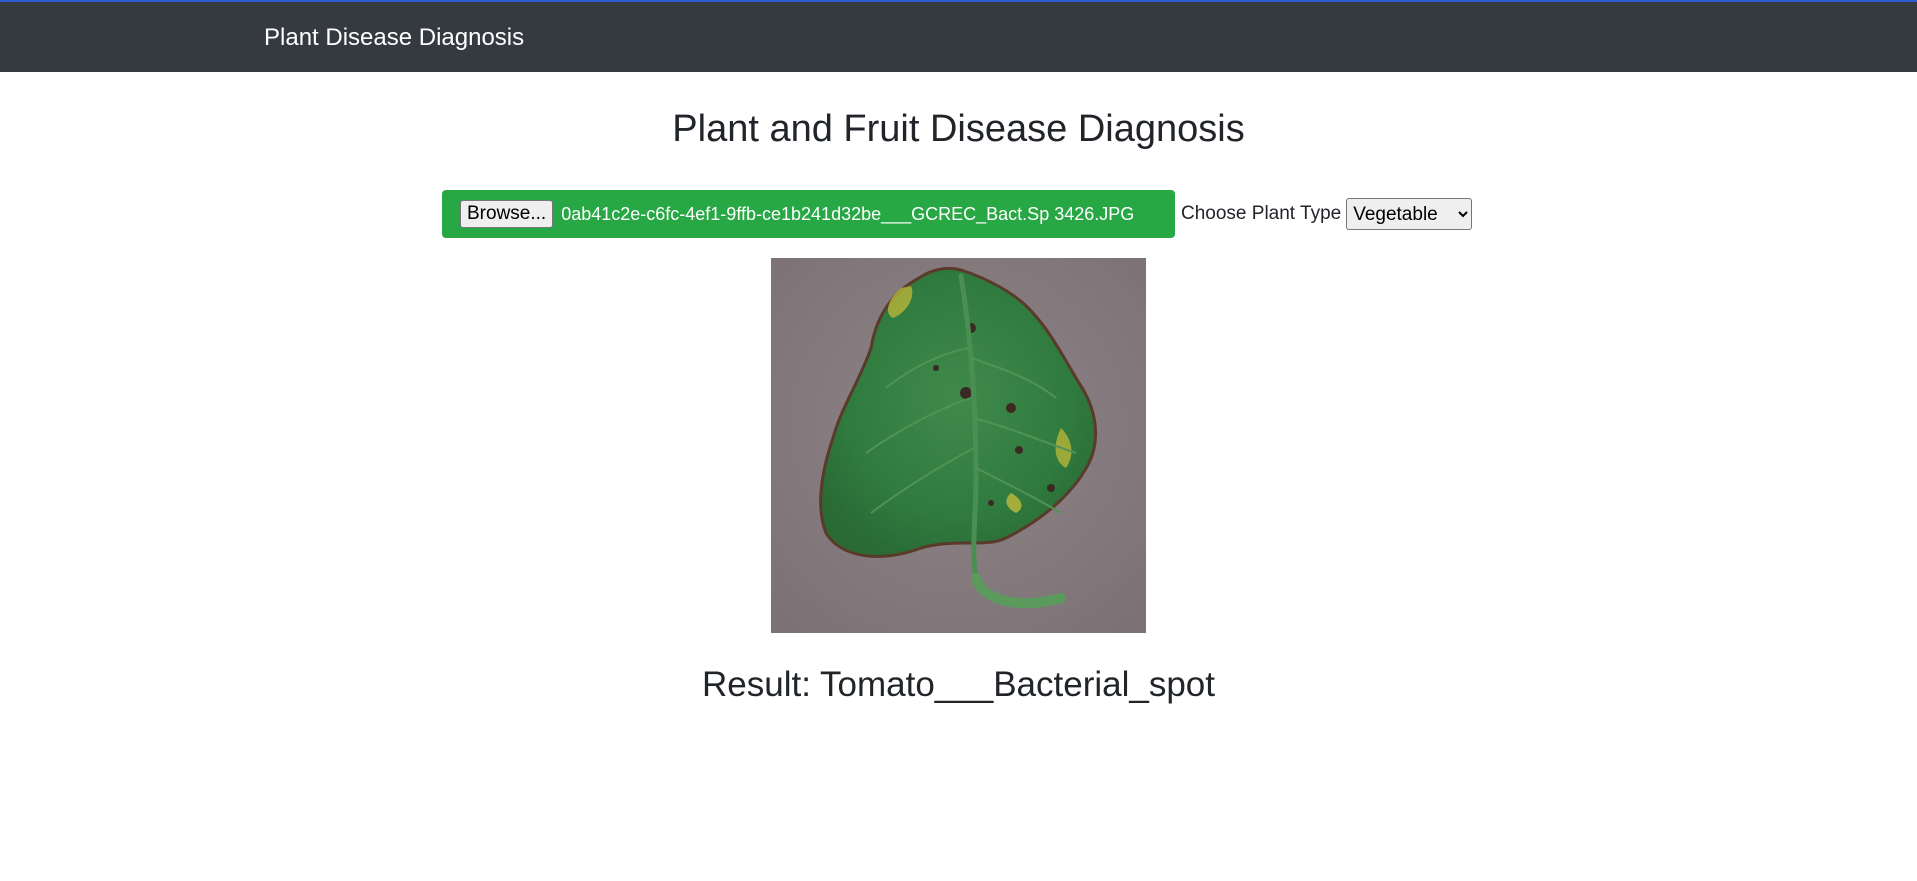  What do you see at coordinates (958, 129) in the screenshot?
I see `page-title: Plant and Fruit Disease Diagnosis` at bounding box center [958, 129].